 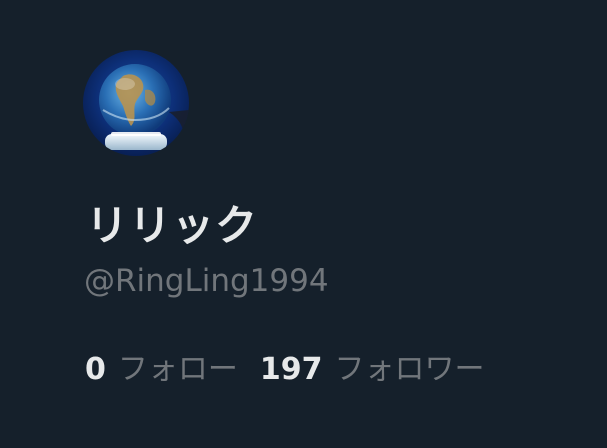 I want to click on followers-count: 197, so click(x=291, y=369).